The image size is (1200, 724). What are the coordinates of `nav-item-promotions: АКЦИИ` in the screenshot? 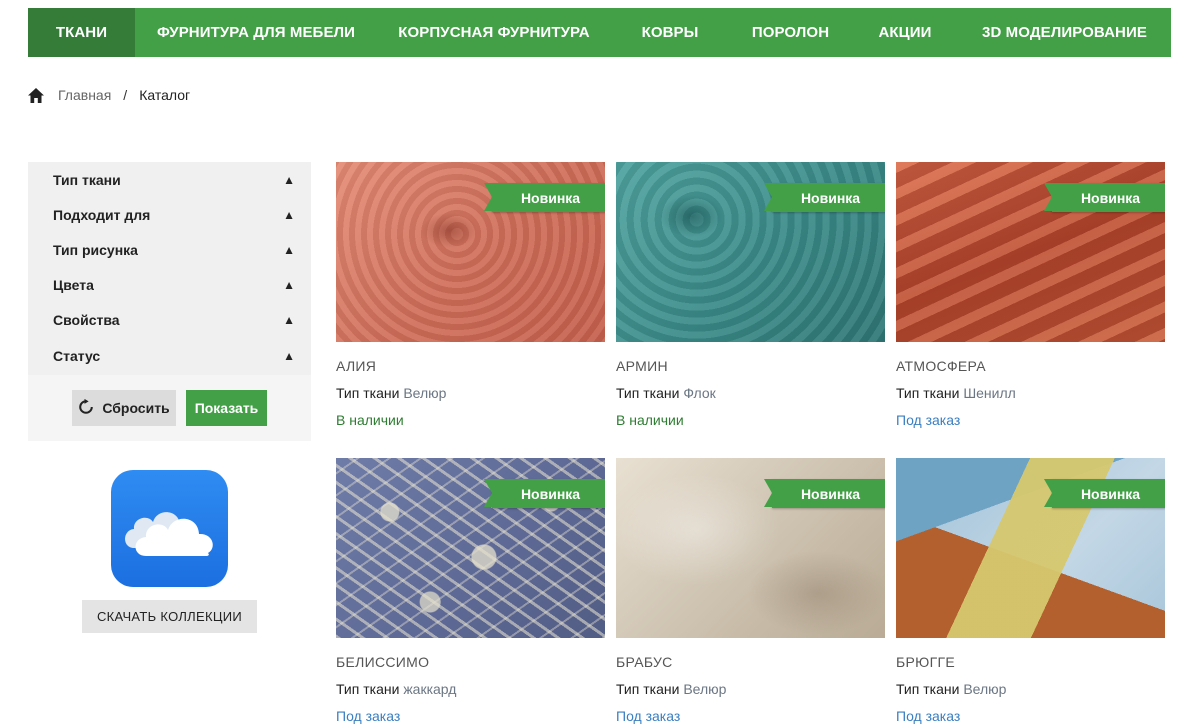 It's located at (905, 32).